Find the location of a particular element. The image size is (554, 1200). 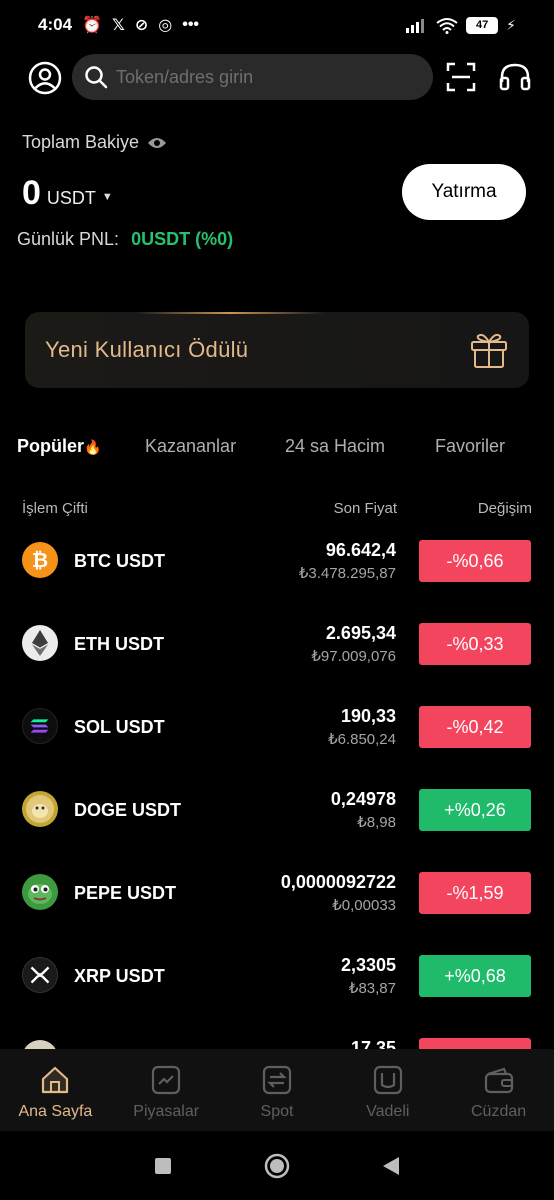

change-badge: -%0,42 is located at coordinates (475, 727).